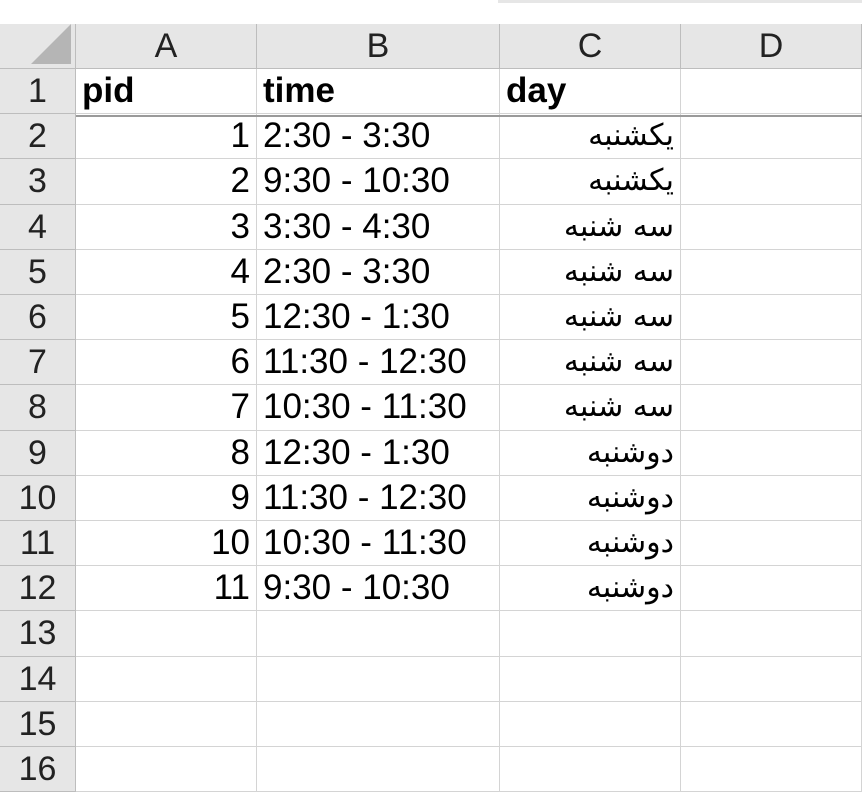 The width and height of the screenshot is (862, 794). What do you see at coordinates (38, 91) in the screenshot?
I see `row-header: 1` at bounding box center [38, 91].